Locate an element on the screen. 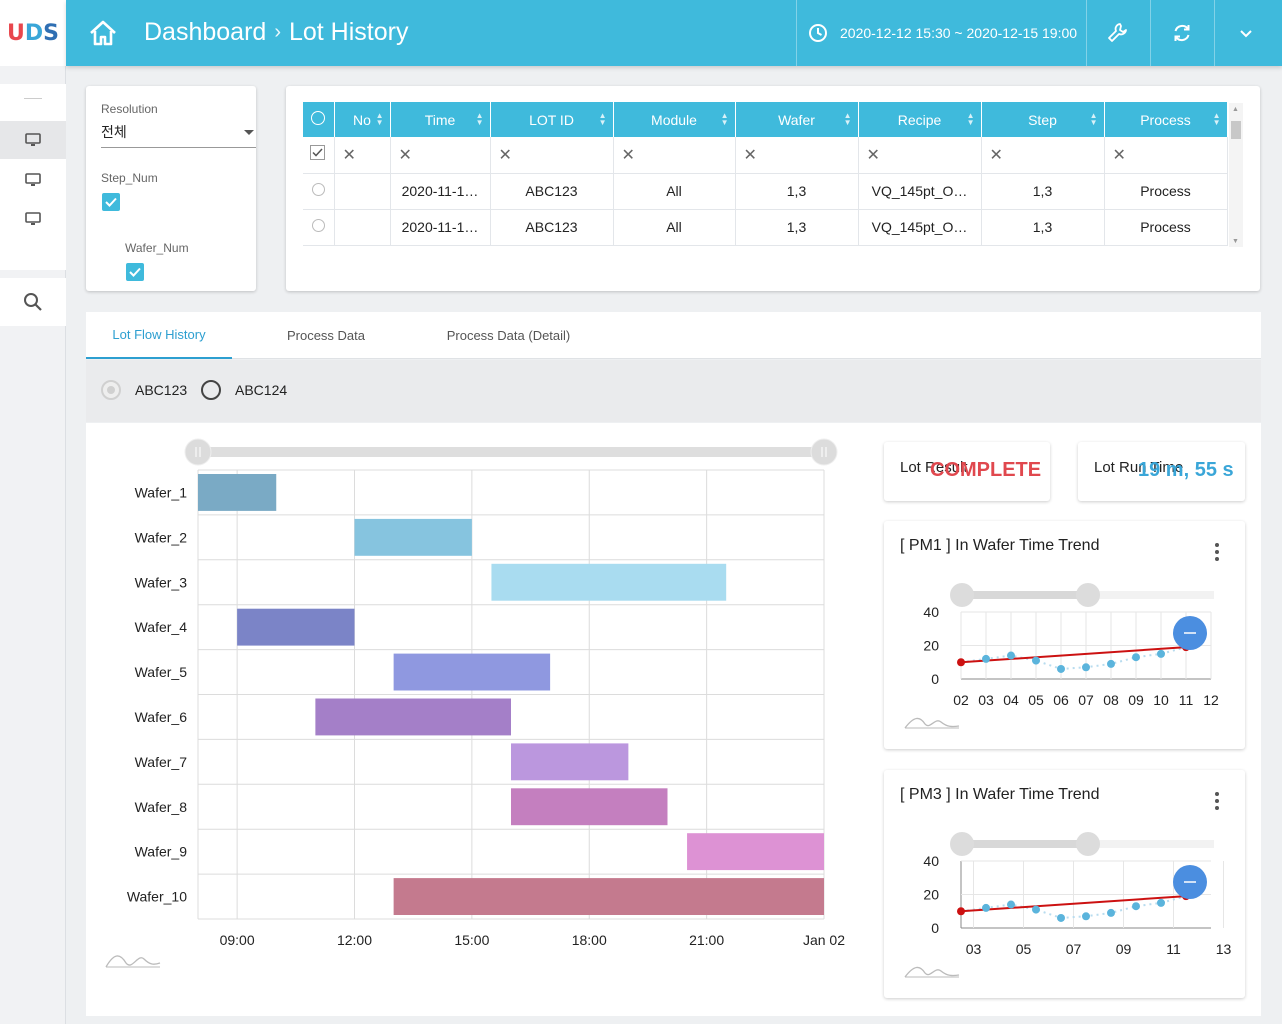 This screenshot has width=1282, height=1024. date-range: 2020-12-12 15:30 ~ 2020-12-15 19:00 is located at coordinates (942, 33).